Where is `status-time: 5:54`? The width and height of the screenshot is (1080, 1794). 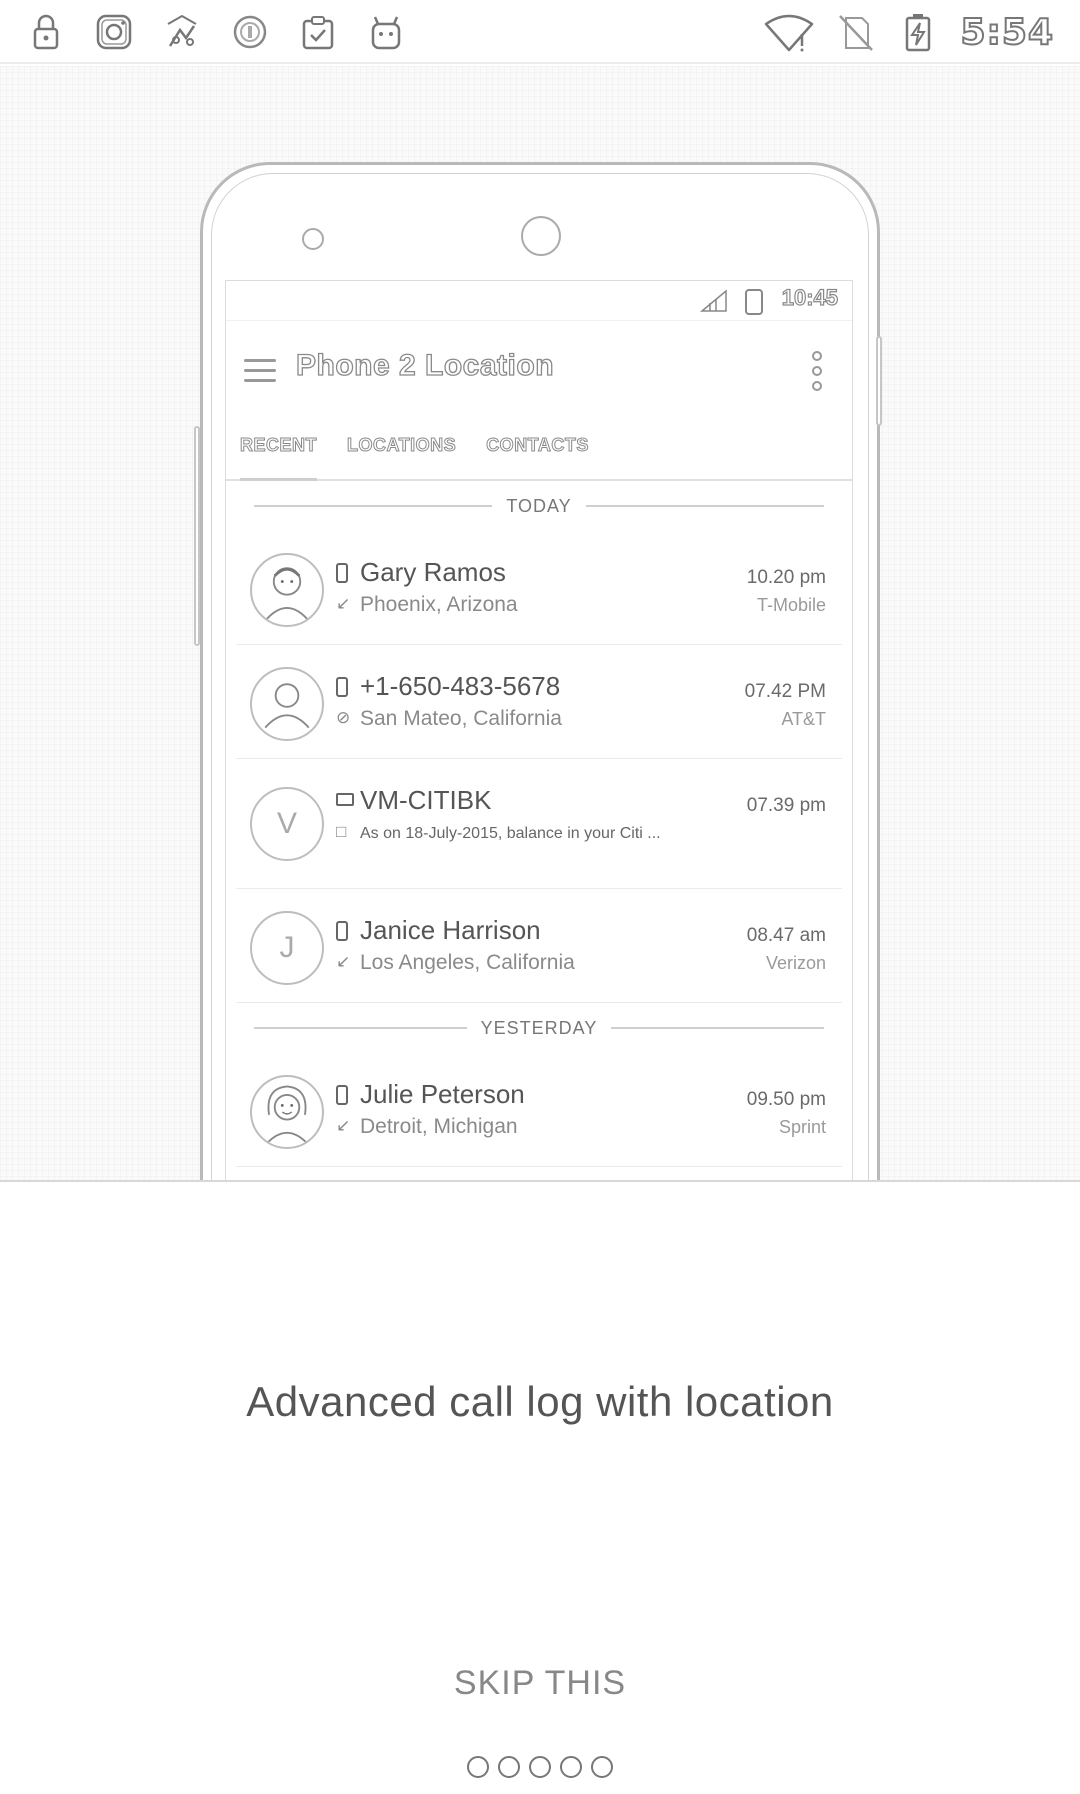
status-time: 5:54 is located at coordinates (1006, 32).